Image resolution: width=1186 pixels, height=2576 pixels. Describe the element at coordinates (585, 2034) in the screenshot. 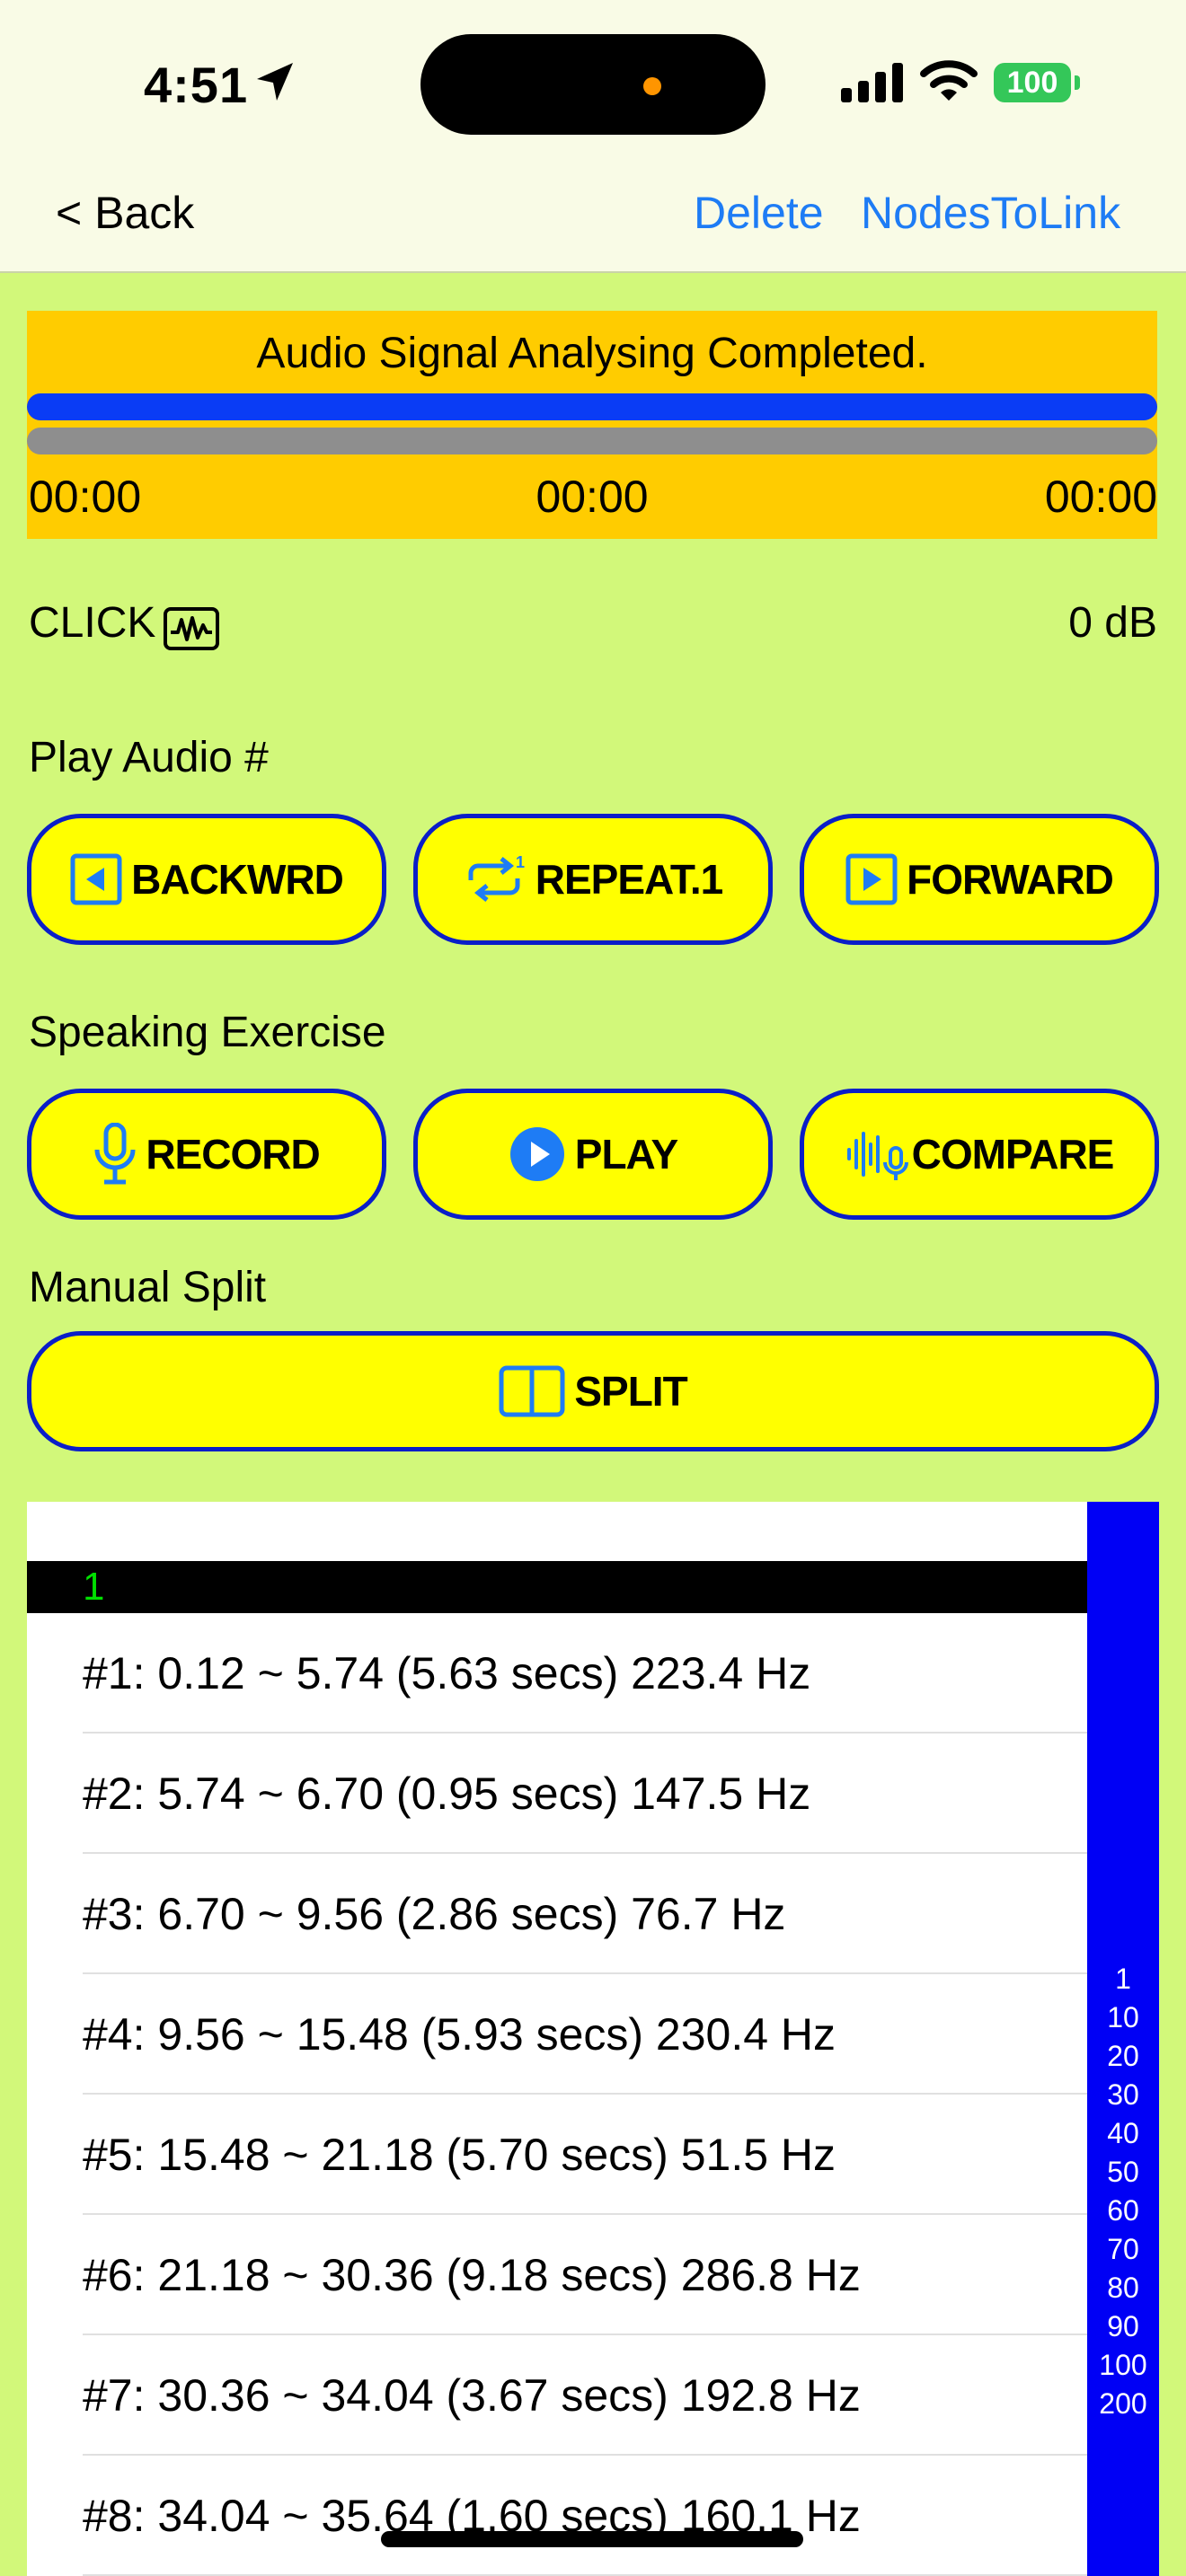

I see `list-item: #4: 9.56 ~ 15.48 (5.93 secs) 230.4 Hz` at that location.